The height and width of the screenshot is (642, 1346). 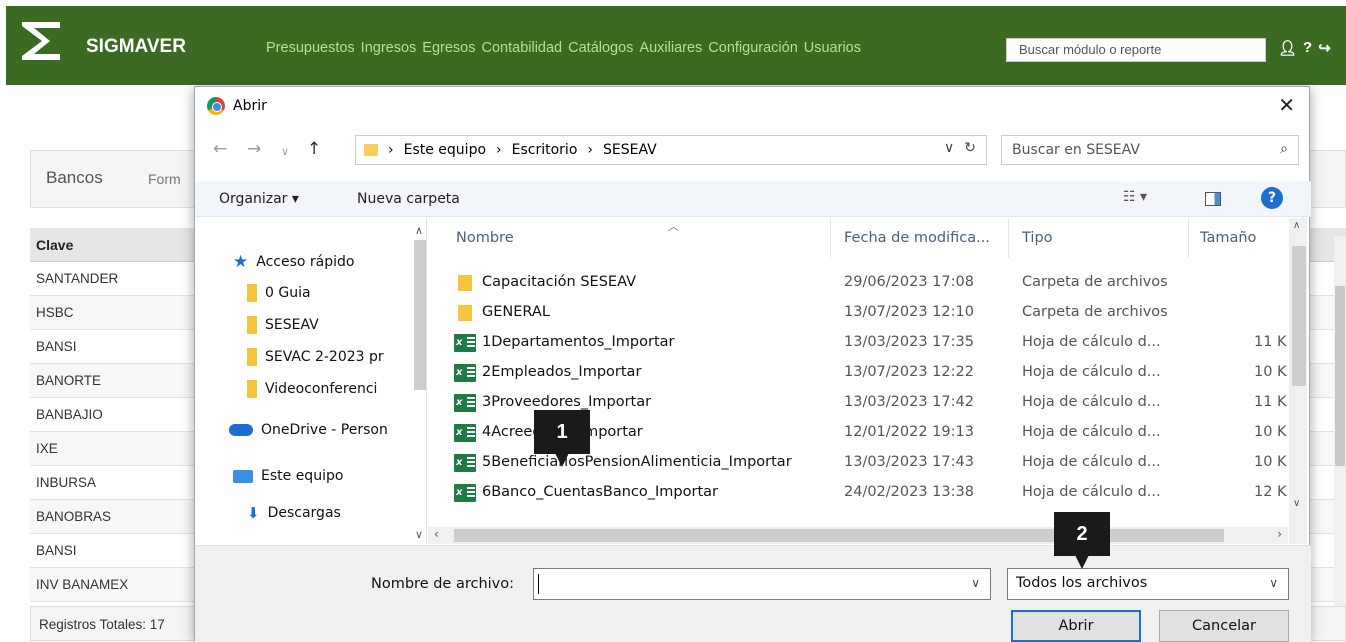 What do you see at coordinates (288, 476) in the screenshot?
I see `nav-this-pc: Este equipo` at bounding box center [288, 476].